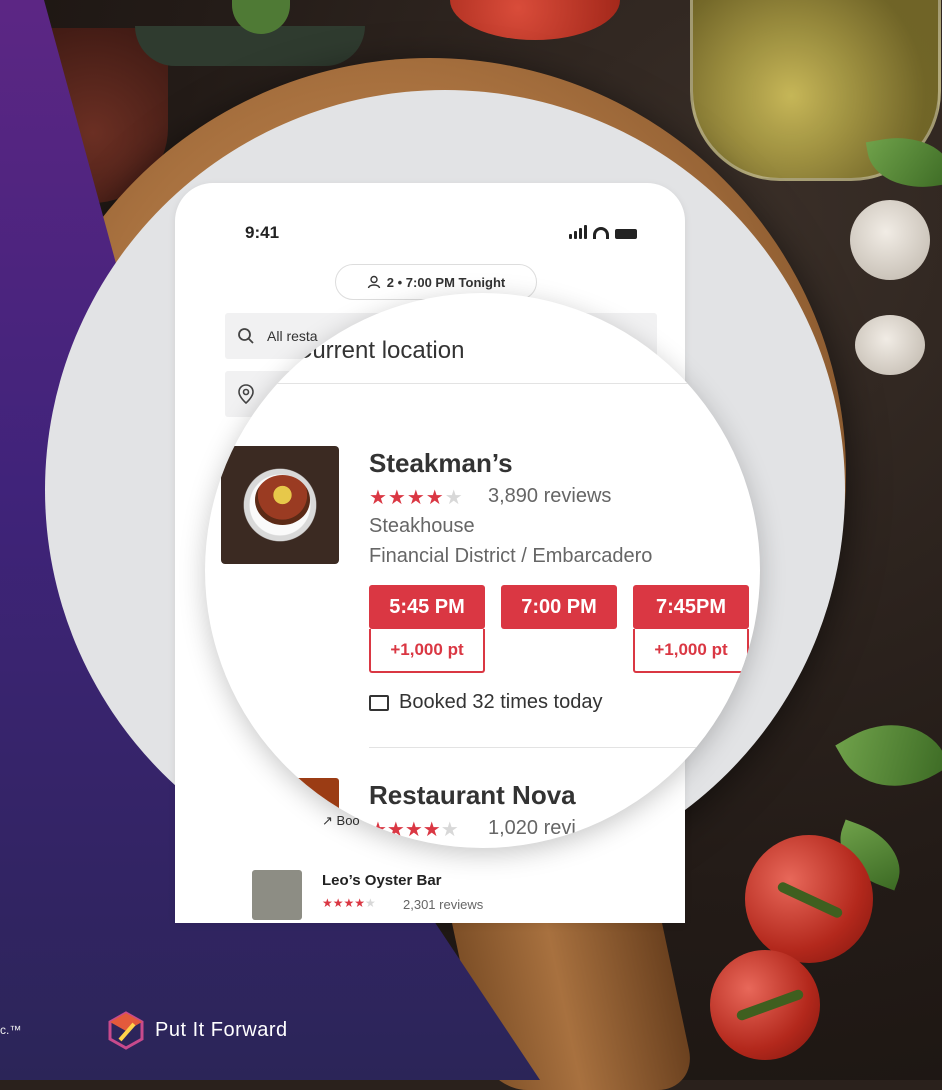  What do you see at coordinates (246, 336) in the screenshot?
I see `search-icon` at bounding box center [246, 336].